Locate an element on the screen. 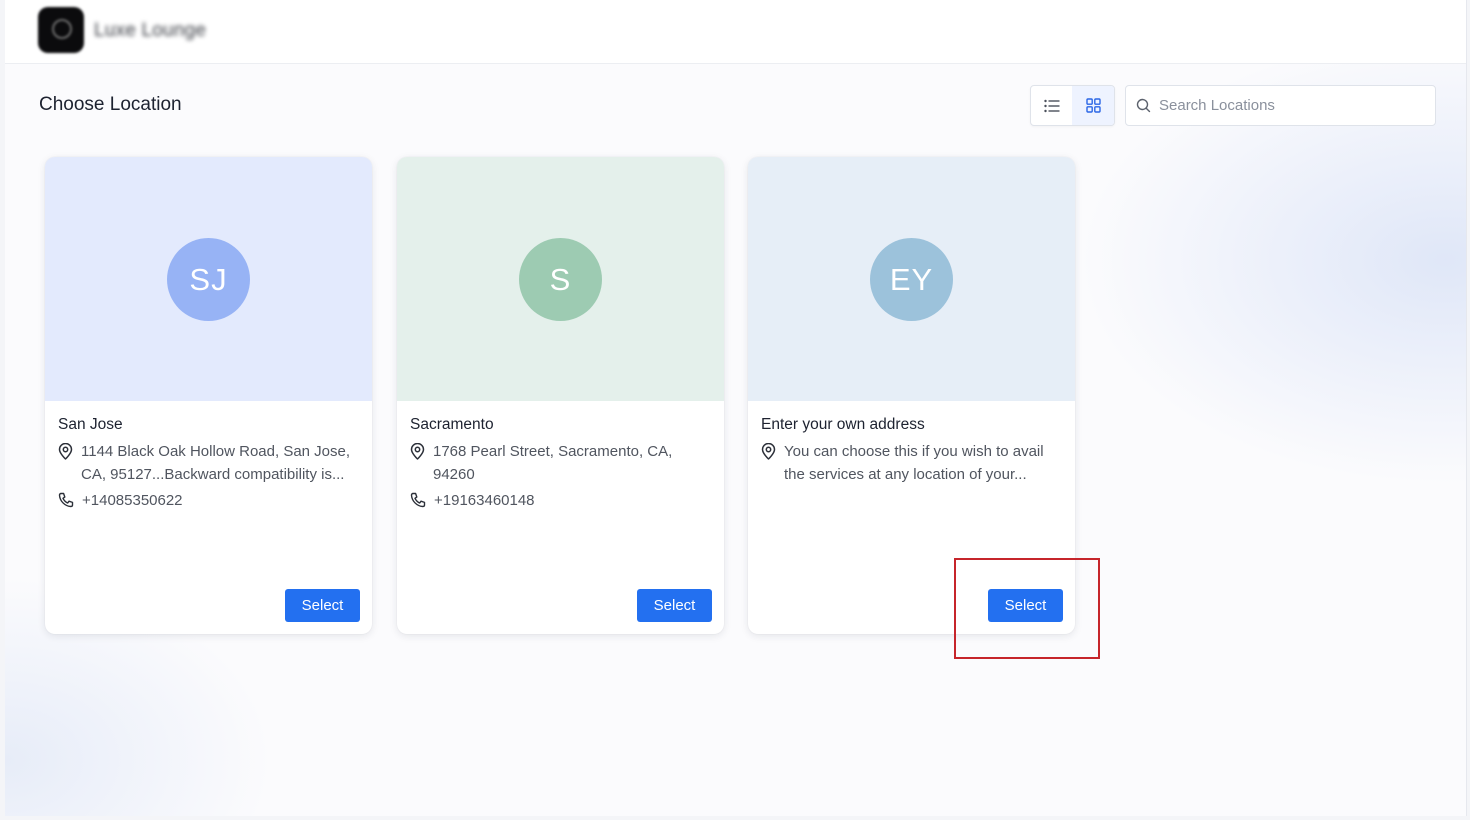 The height and width of the screenshot is (820, 1470). location-name: Enter your own address is located at coordinates (843, 424).